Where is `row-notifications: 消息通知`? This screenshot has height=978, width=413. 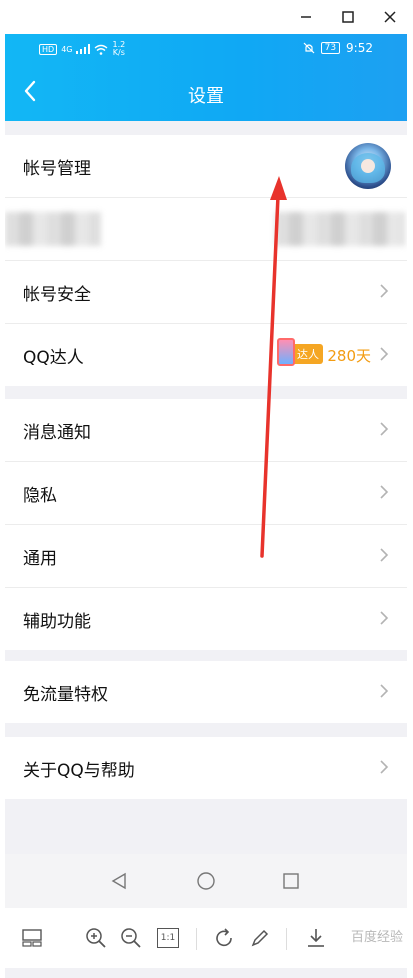
row-notifications: 消息通知 is located at coordinates (206, 430).